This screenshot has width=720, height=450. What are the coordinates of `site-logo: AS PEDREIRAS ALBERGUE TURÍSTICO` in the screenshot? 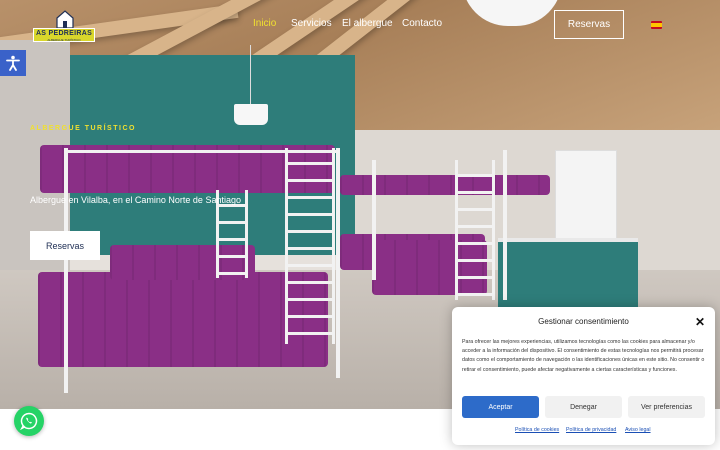 It's located at (64, 25).